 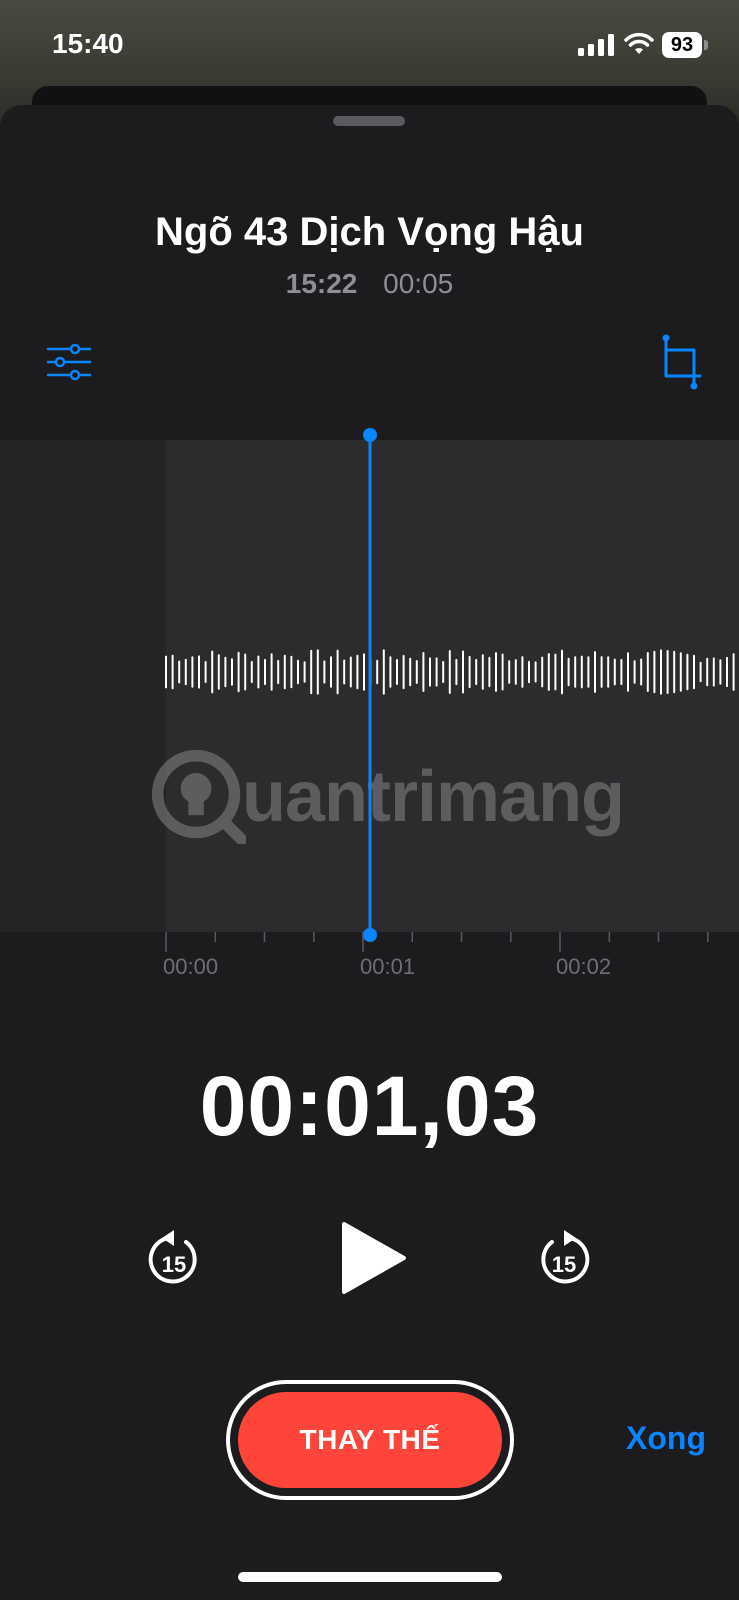 I want to click on skip-forward-15-icon: 15, so click(x=564, y=1260).